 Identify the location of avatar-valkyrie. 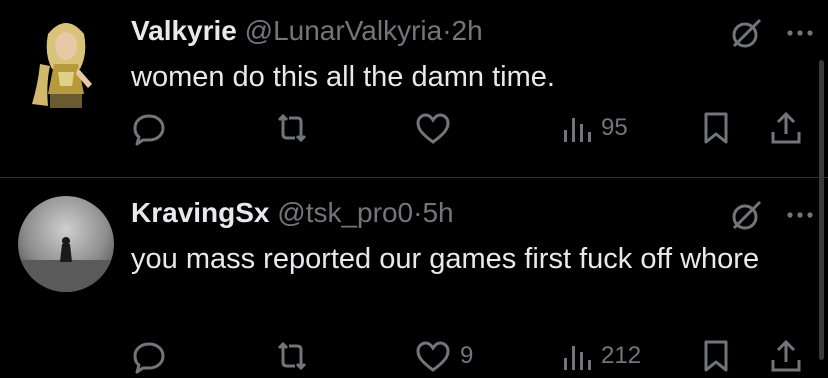
(66, 62).